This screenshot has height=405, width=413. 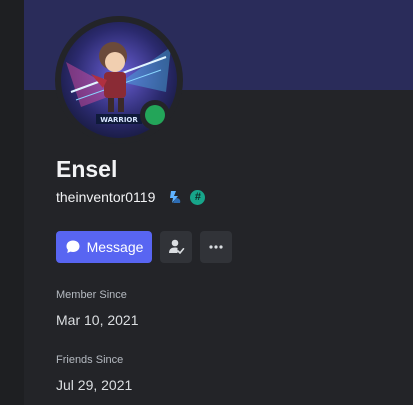 What do you see at coordinates (90, 360) in the screenshot?
I see `friends-since-label: Friends Since` at bounding box center [90, 360].